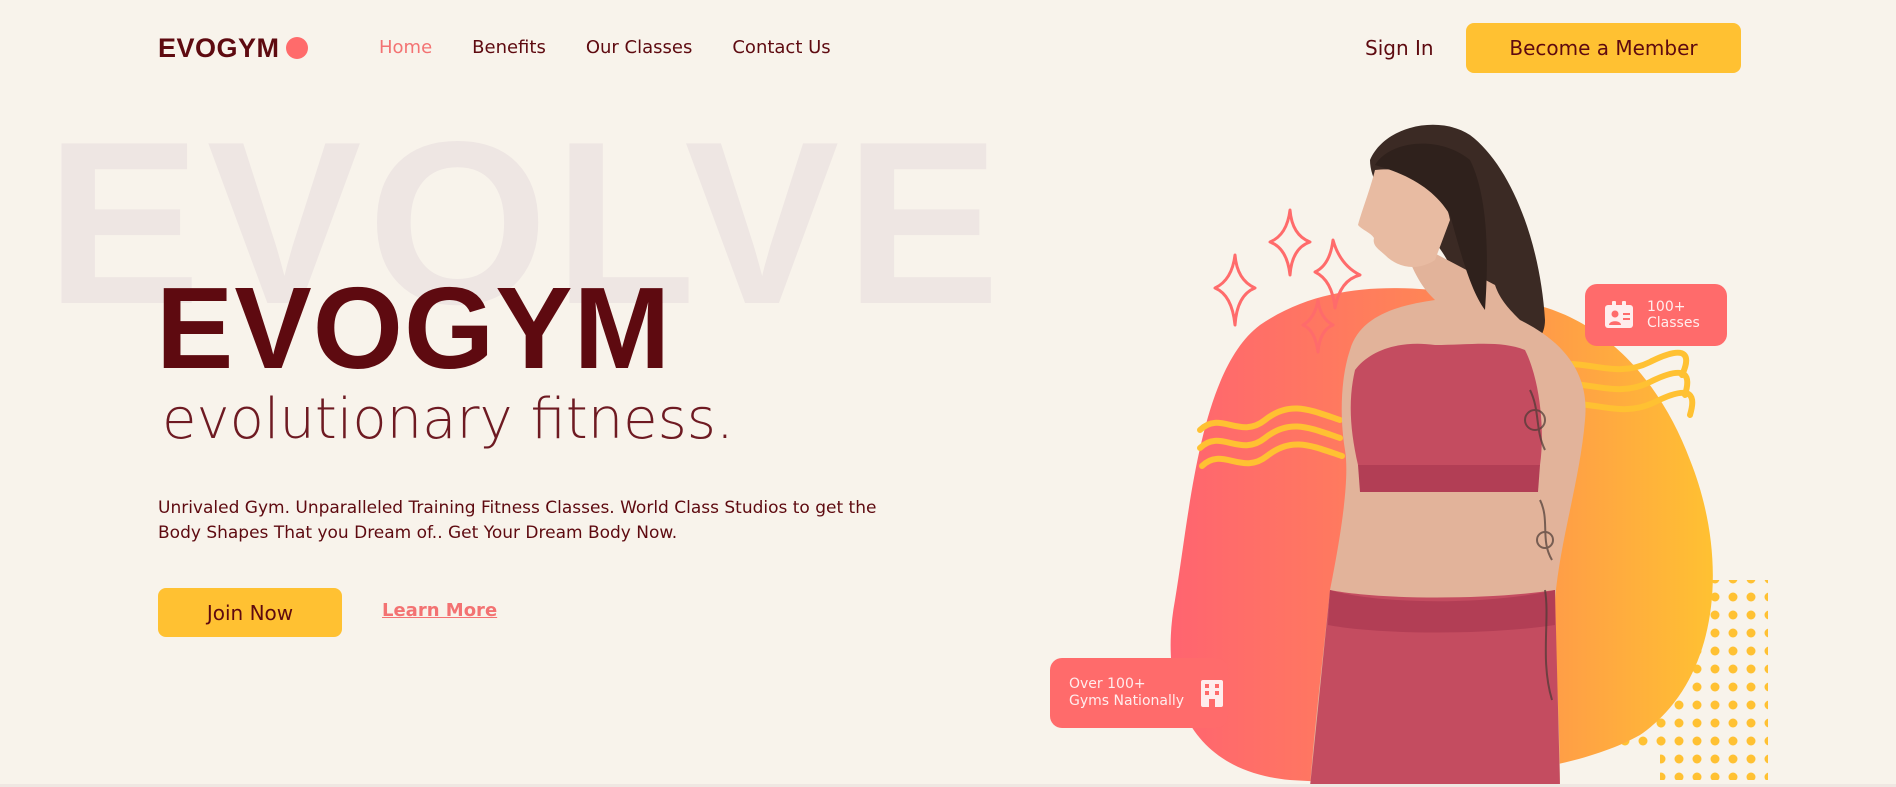 The image size is (1896, 787). Describe the element at coordinates (448, 419) in the screenshot. I see `hero-subtitle: evolutionary fitness.` at that location.